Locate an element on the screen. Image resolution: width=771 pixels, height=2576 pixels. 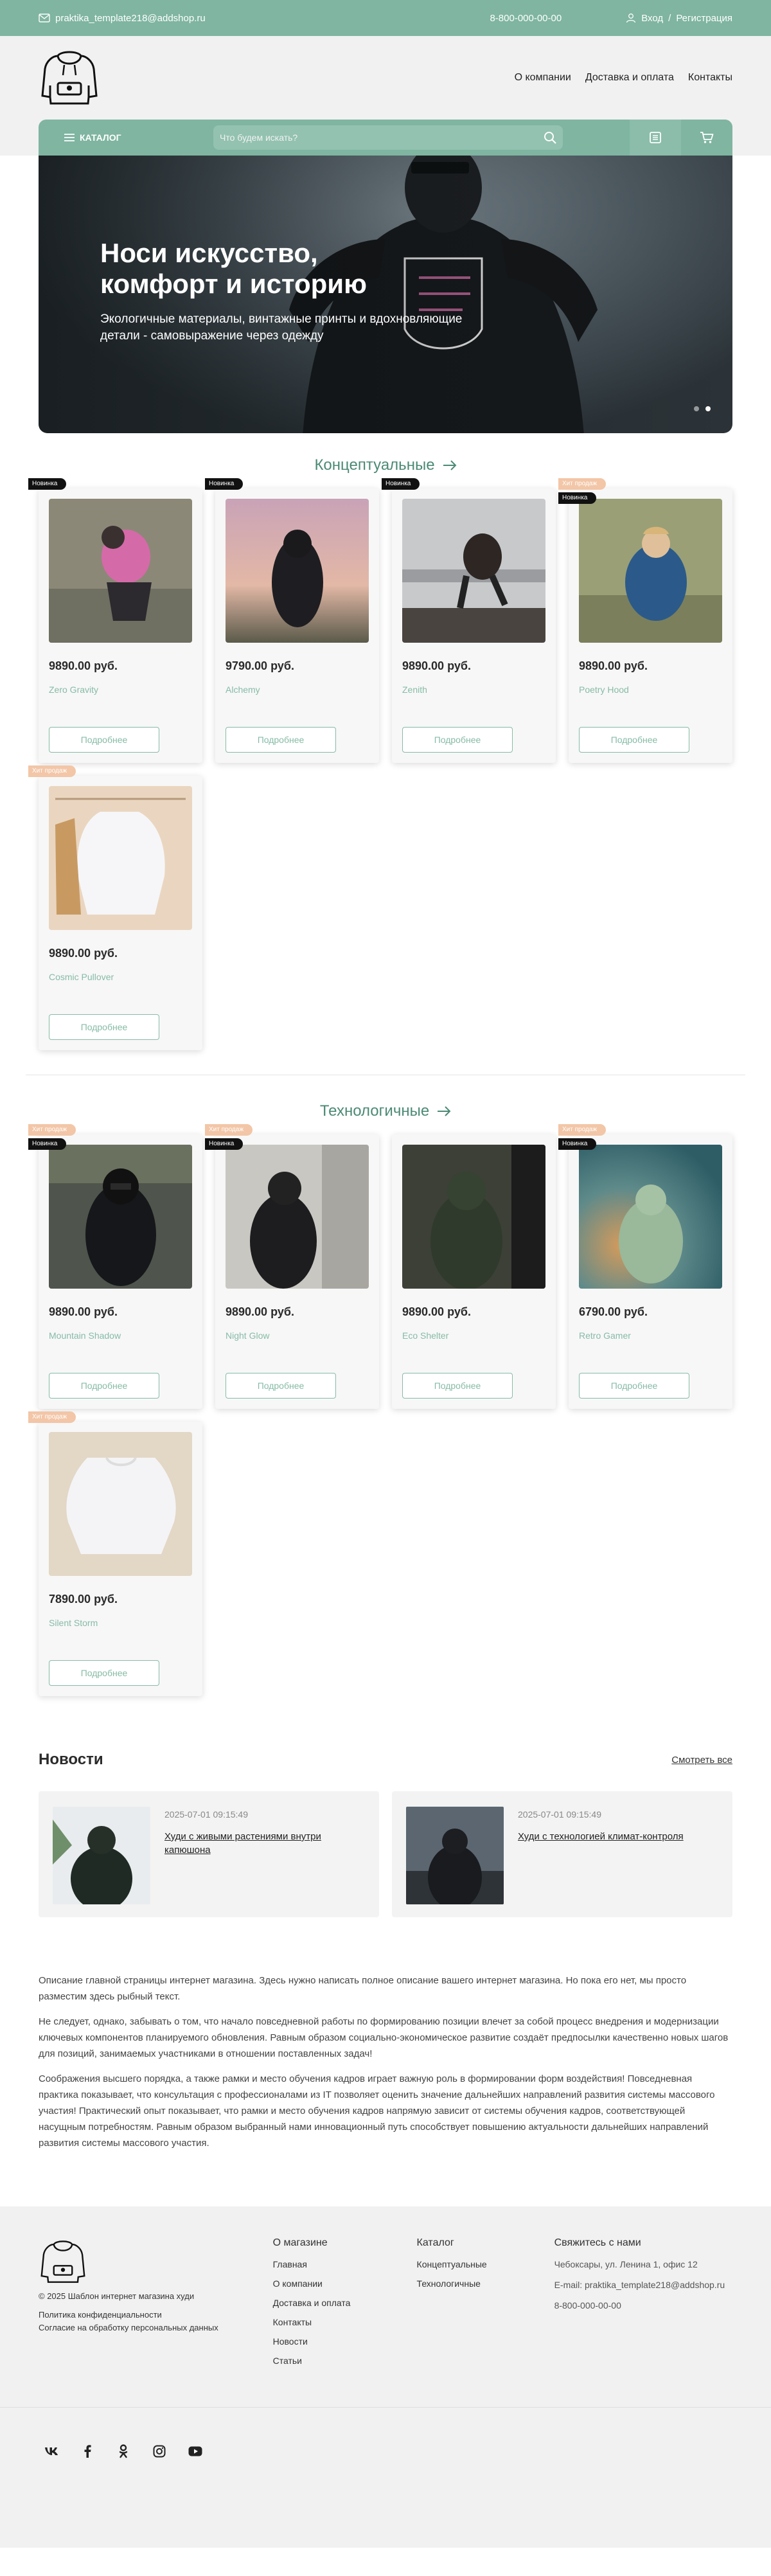
login-area: Вход / Регистрация is located at coordinates (679, 18).